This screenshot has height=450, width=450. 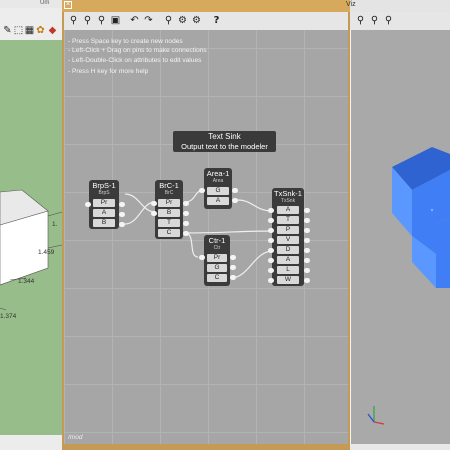 I want to click on pin: W, so click(x=288, y=280).